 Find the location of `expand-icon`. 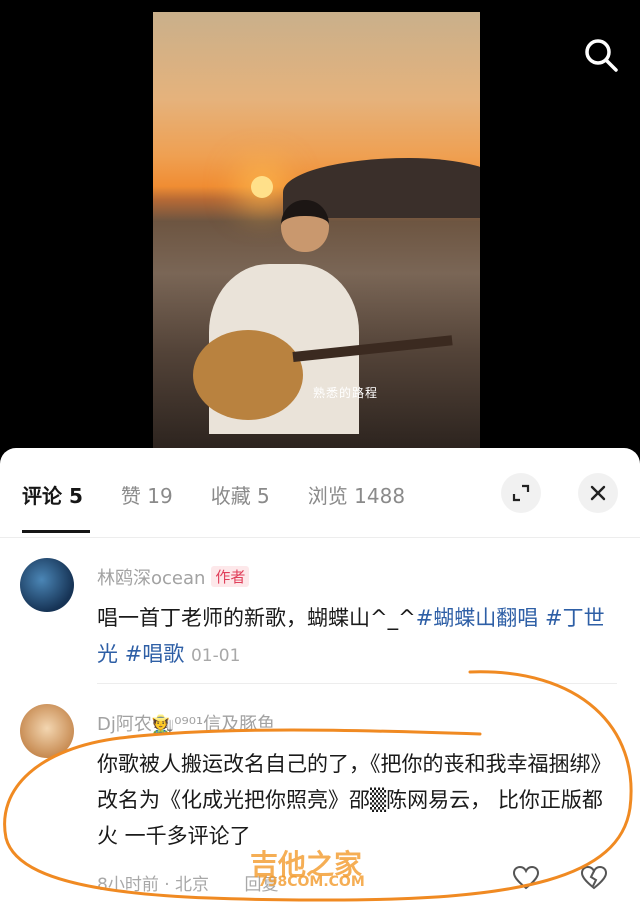

expand-icon is located at coordinates (521, 493).